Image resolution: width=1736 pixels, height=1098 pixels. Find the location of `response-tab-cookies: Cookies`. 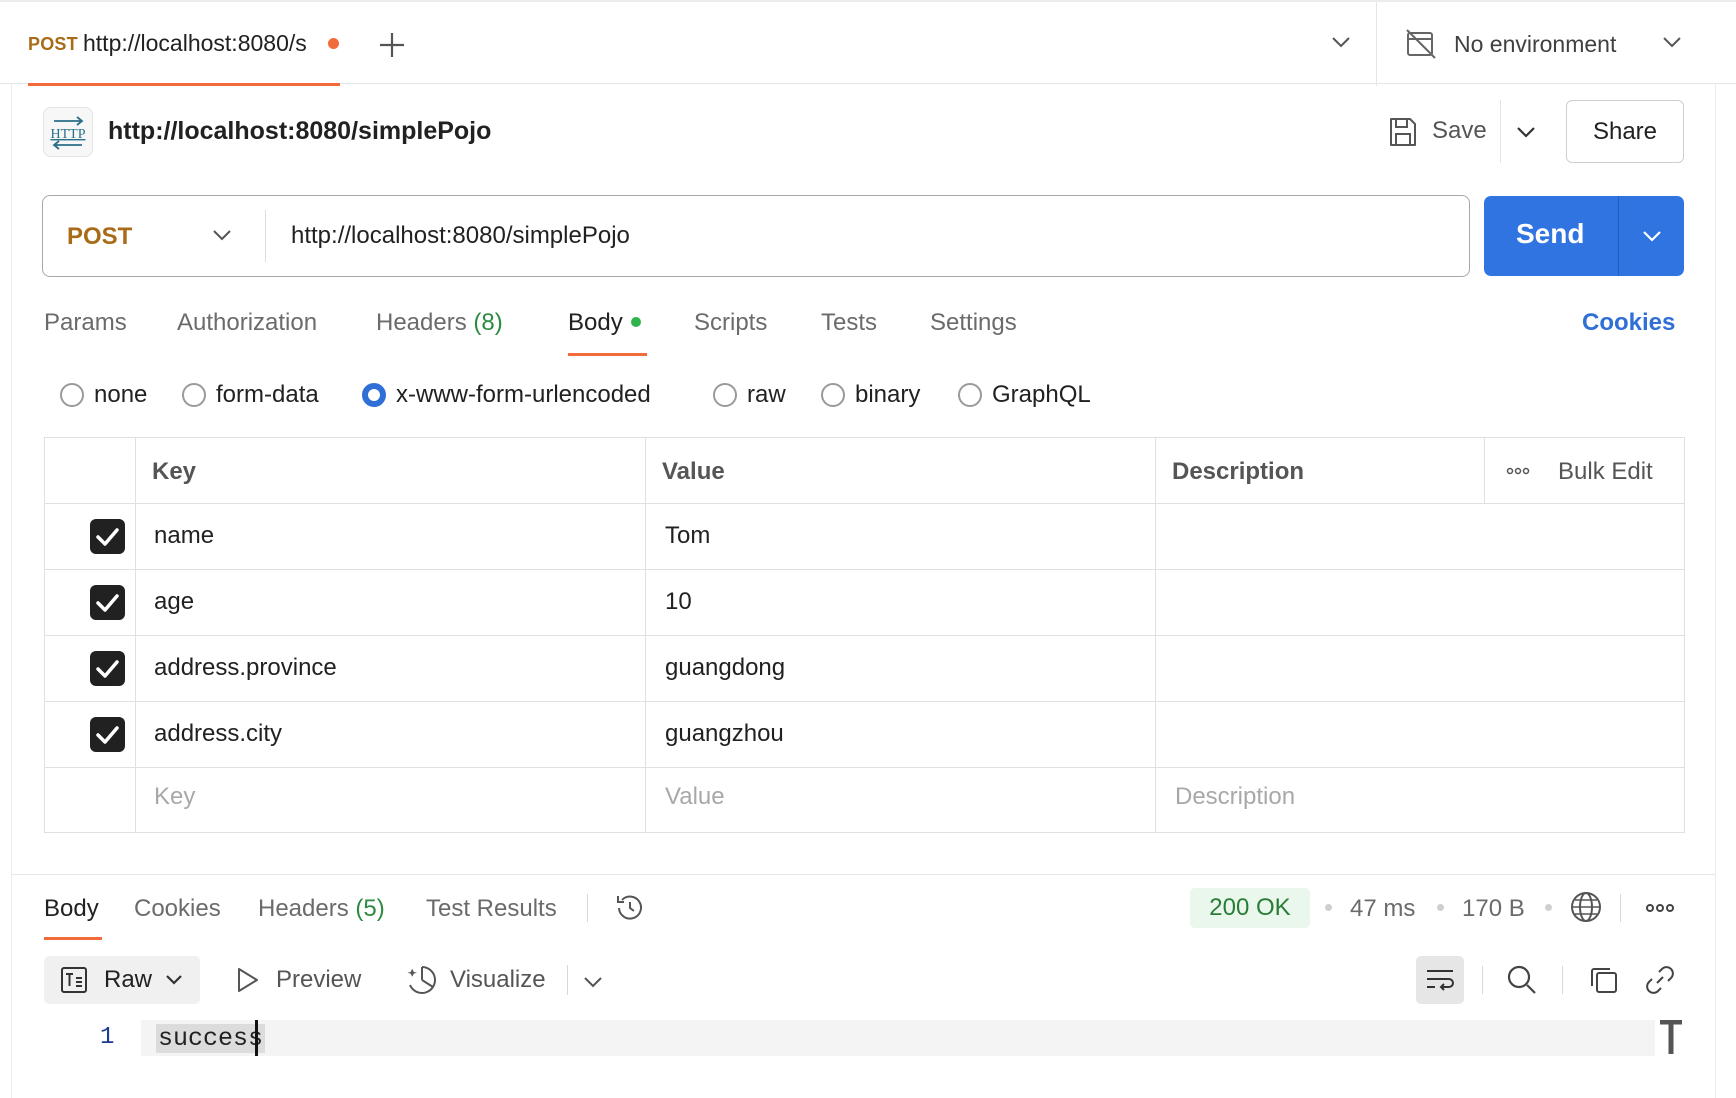

response-tab-cookies: Cookies is located at coordinates (177, 909).